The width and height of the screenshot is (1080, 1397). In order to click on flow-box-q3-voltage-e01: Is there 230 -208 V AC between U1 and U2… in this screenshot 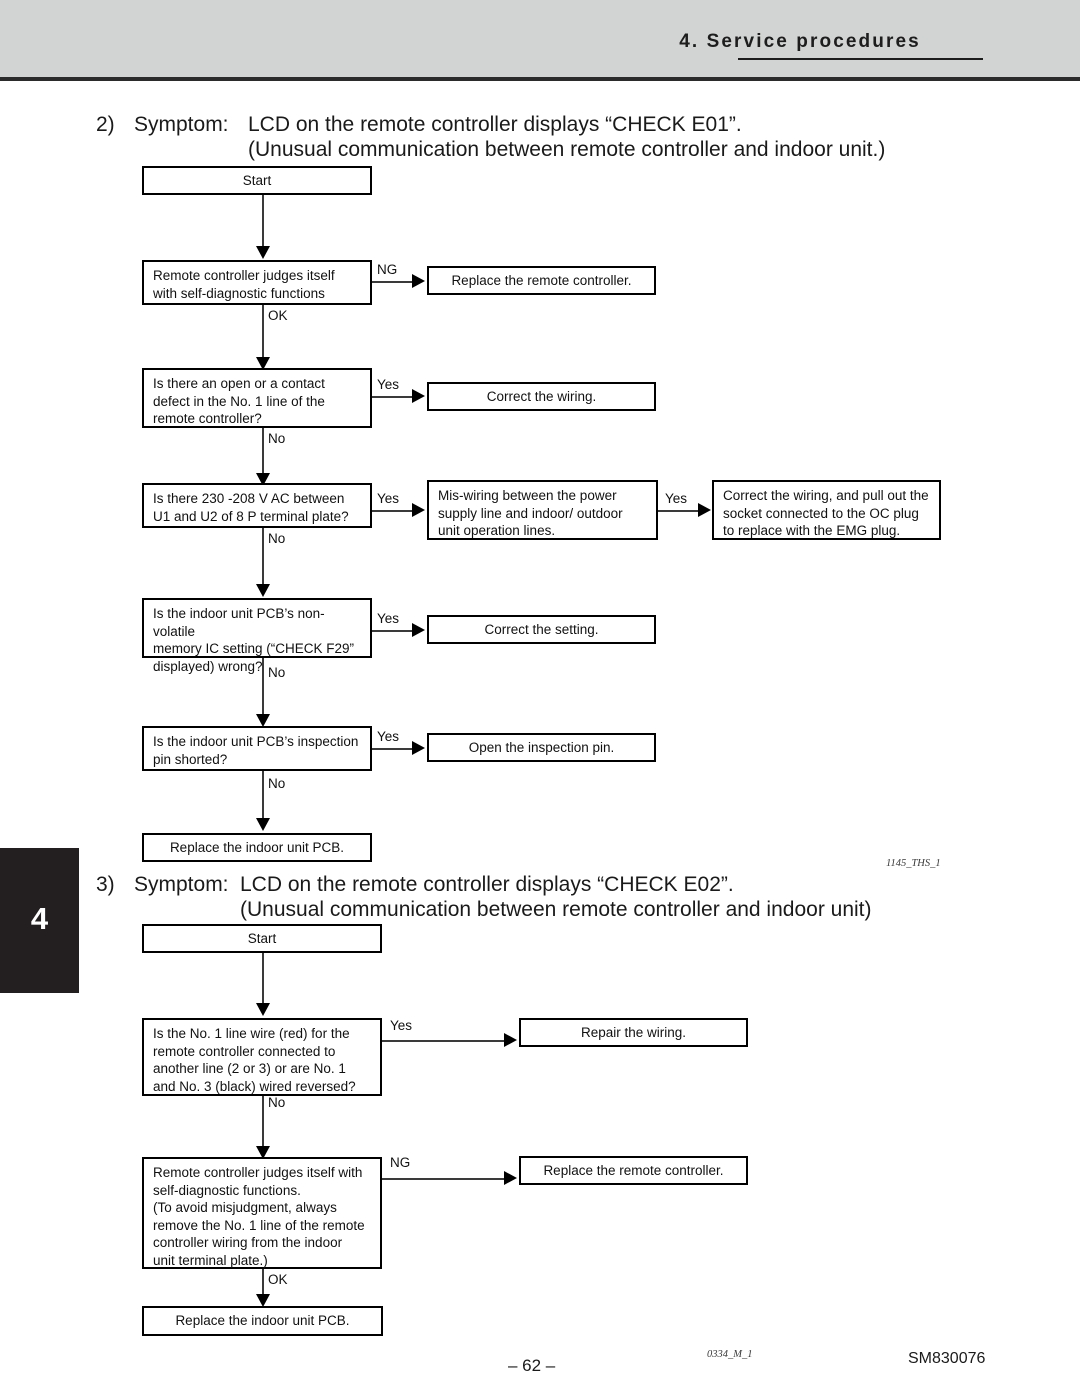, I will do `click(257, 505)`.